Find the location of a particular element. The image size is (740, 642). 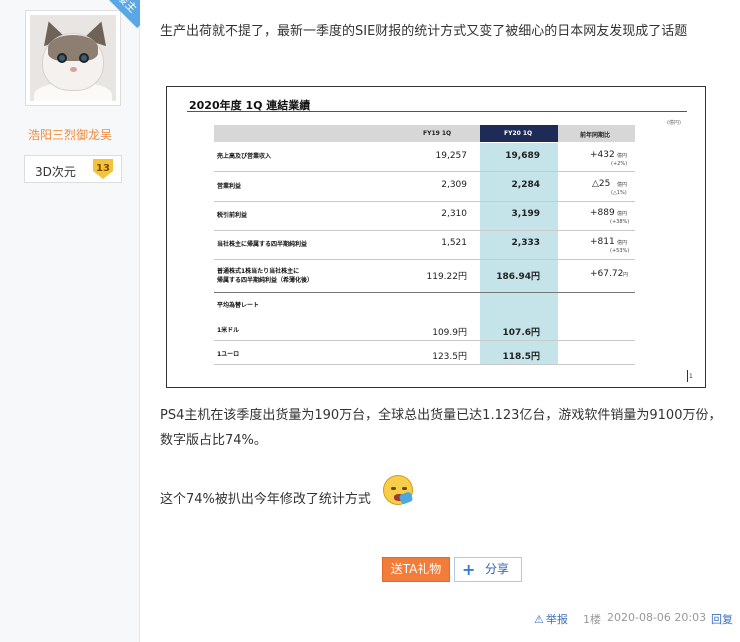

share-button: + 分享 is located at coordinates (488, 569).